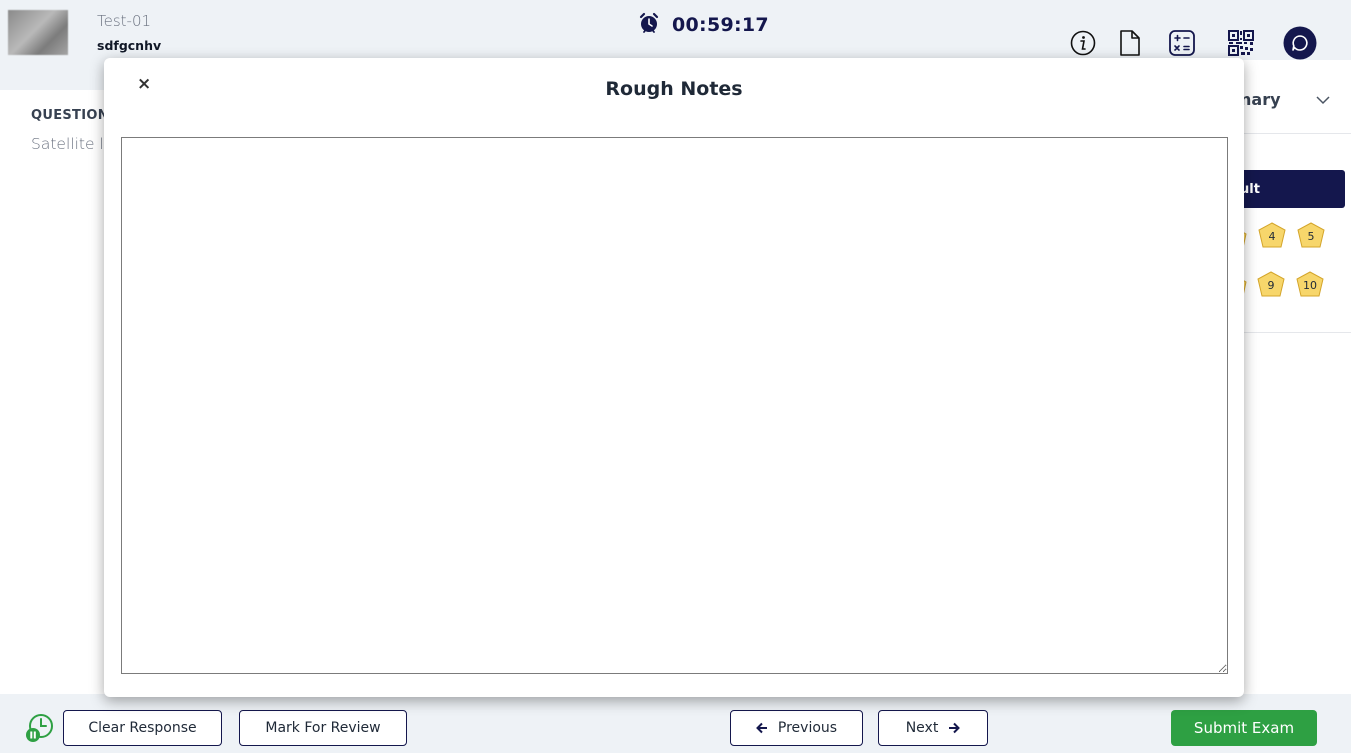 This screenshot has width=1351, height=753. I want to click on test-name: Test-01, so click(124, 21).